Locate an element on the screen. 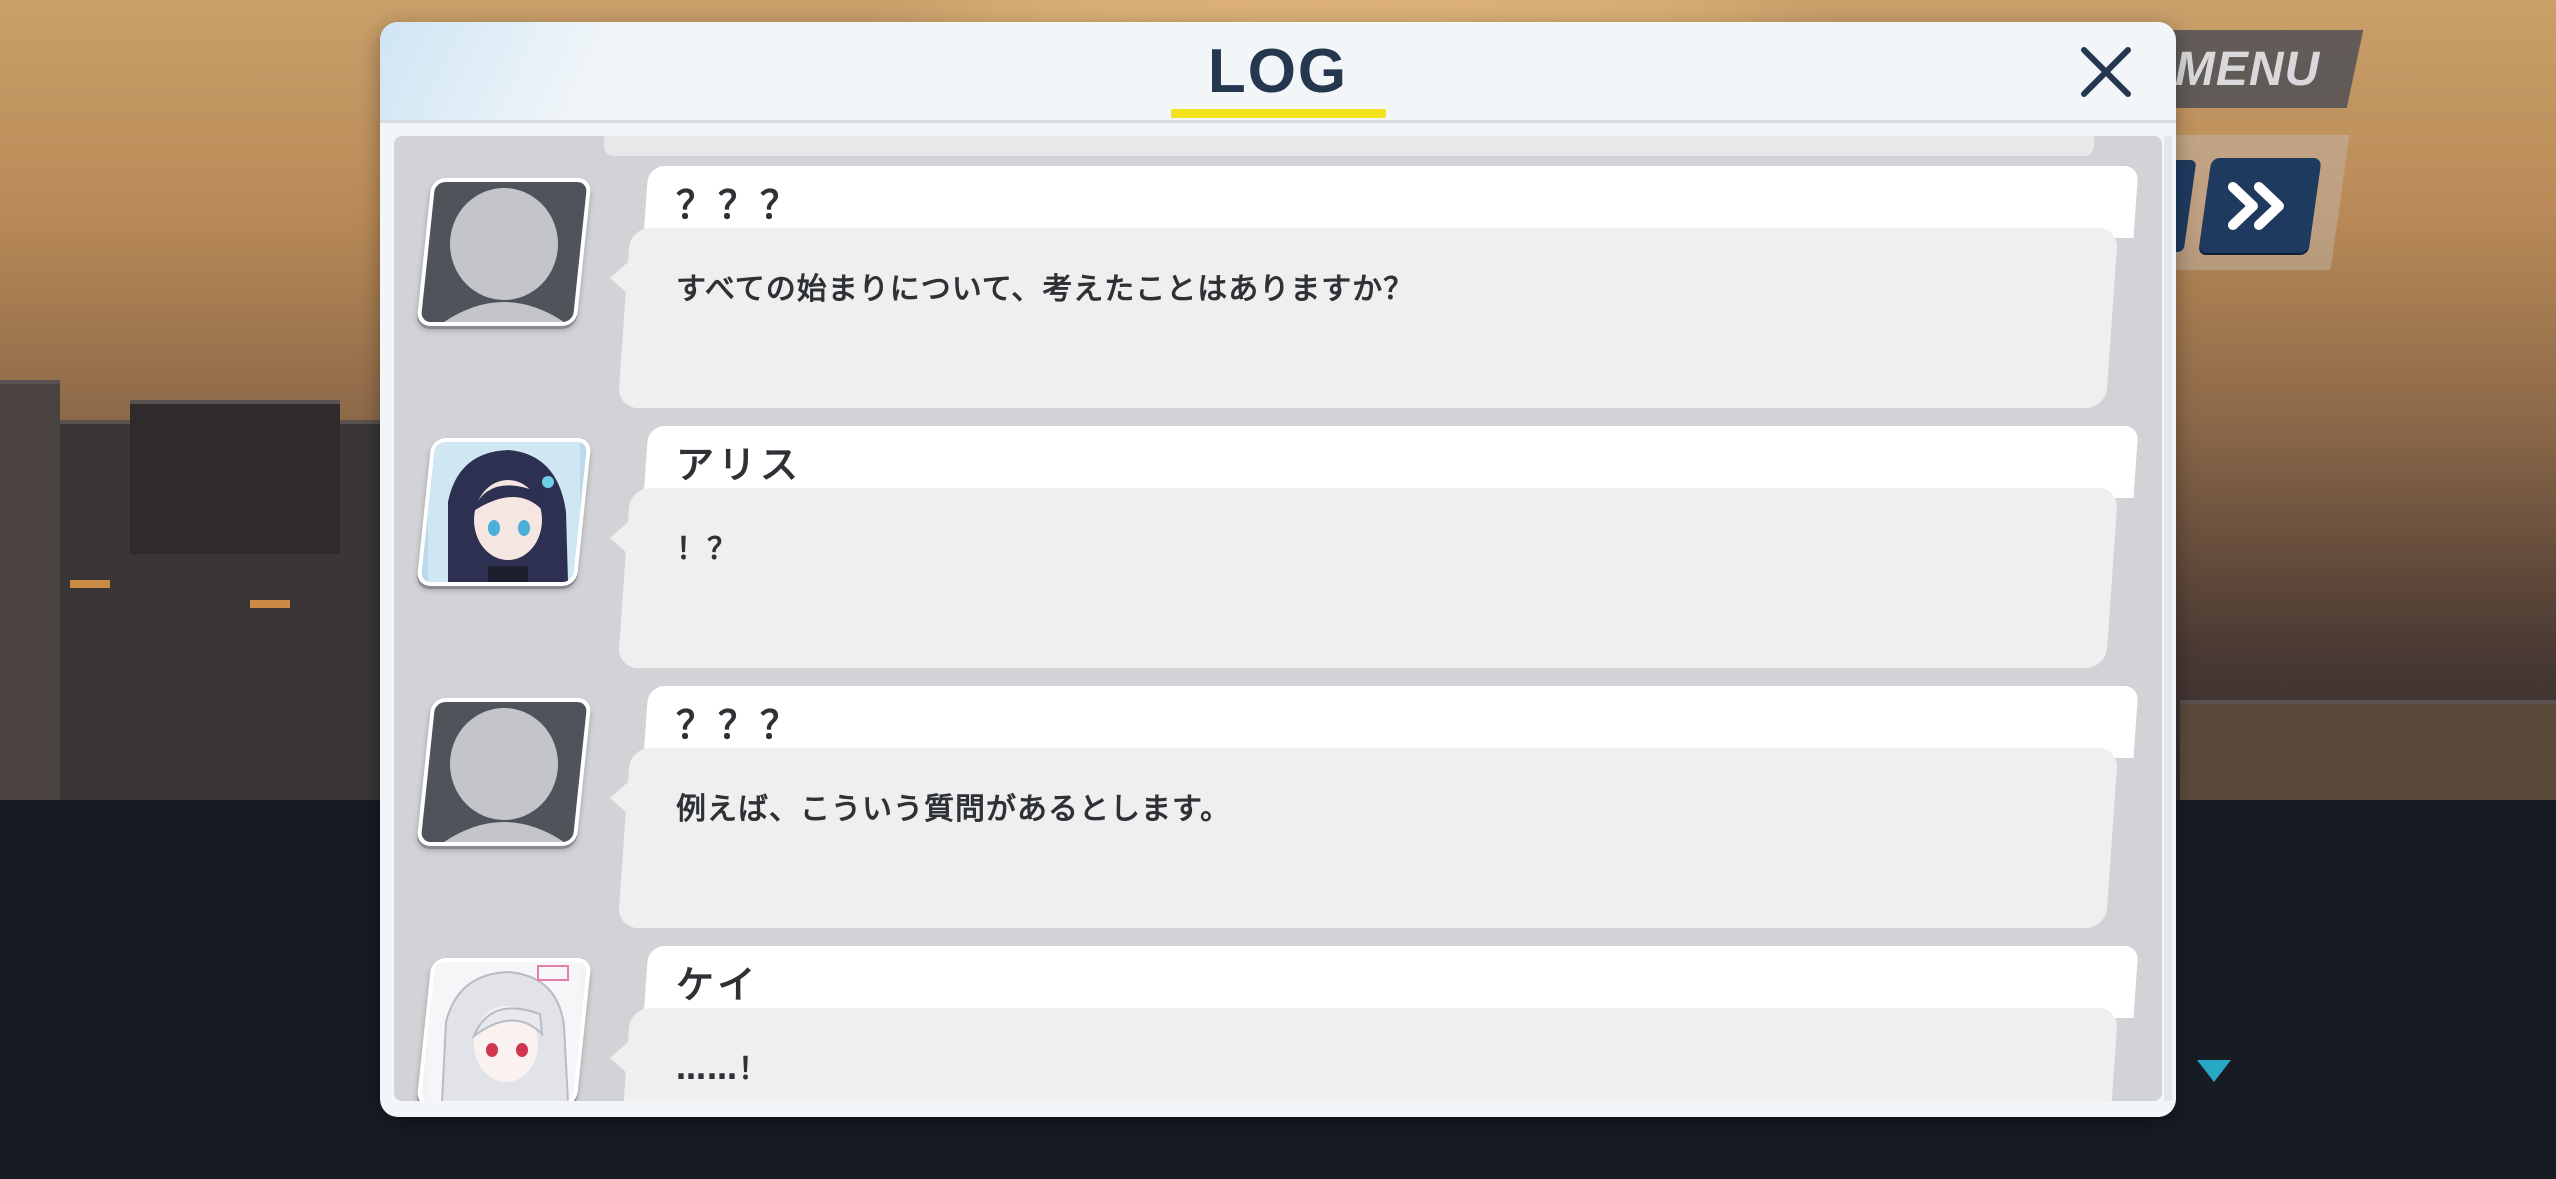 The height and width of the screenshot is (1179, 2556). log-title: LOG is located at coordinates (1278, 71).